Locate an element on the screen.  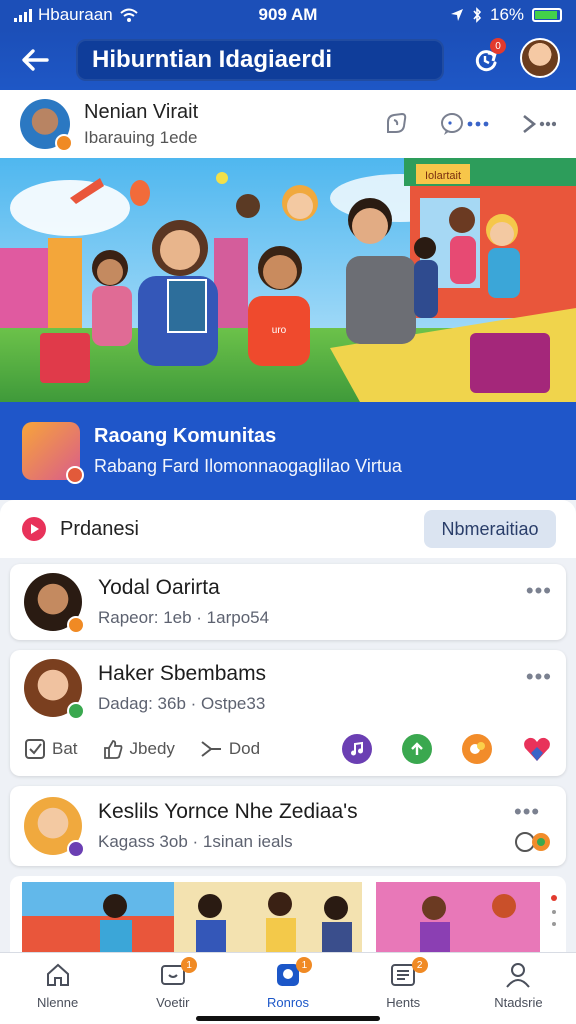
home-icon is located at coordinates (57, 974).